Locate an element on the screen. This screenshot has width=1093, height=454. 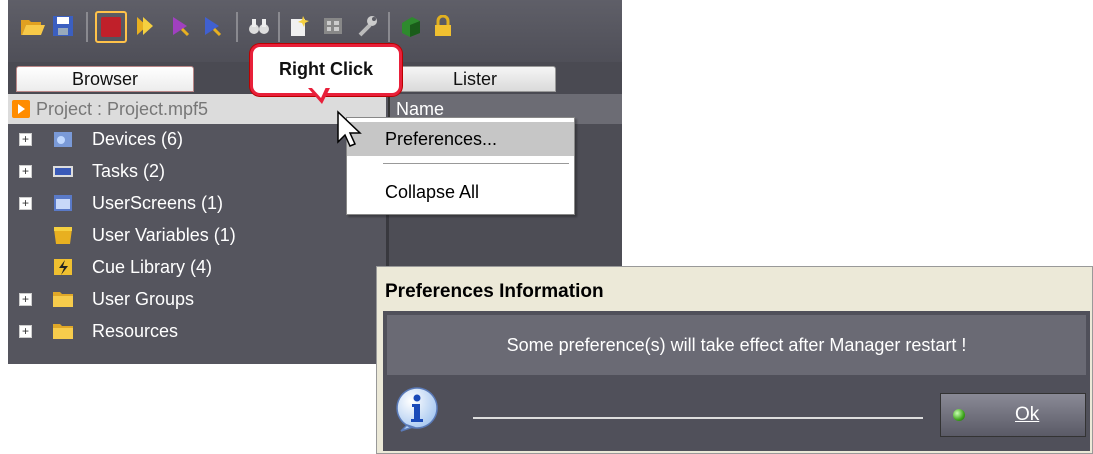
tab-lister: Lister is located at coordinates (475, 79).